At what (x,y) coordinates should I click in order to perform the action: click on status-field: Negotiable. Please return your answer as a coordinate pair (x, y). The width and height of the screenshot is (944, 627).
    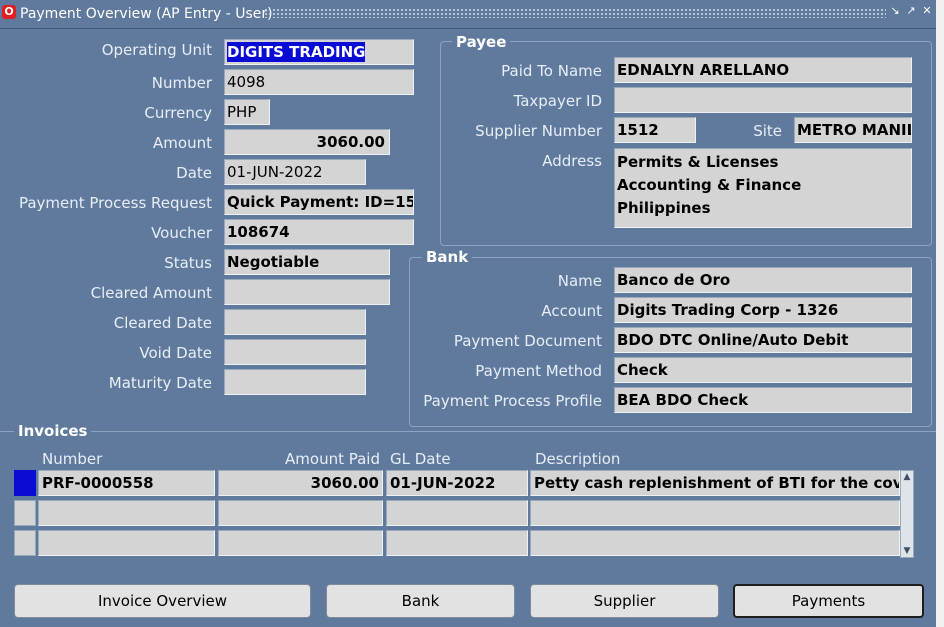
    Looking at the image, I should click on (307, 262).